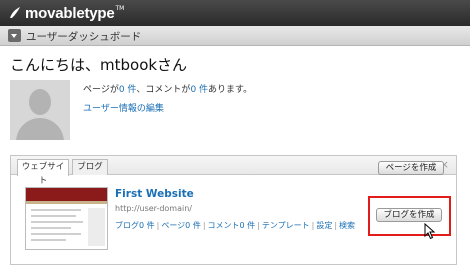  I want to click on greeting-heading: こんにちは、mtbookさん, so click(99, 65).